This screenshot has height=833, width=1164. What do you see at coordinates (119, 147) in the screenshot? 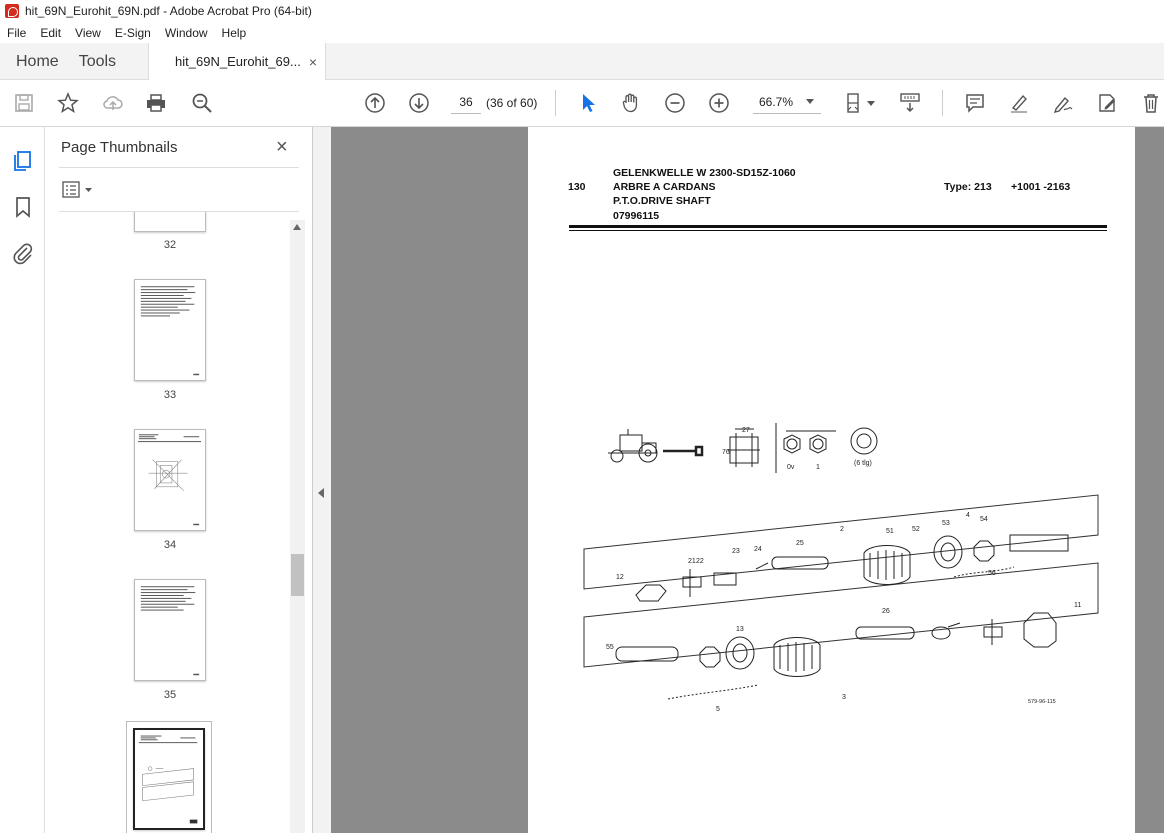
I see `panel-title: Page Thumbnails` at bounding box center [119, 147].